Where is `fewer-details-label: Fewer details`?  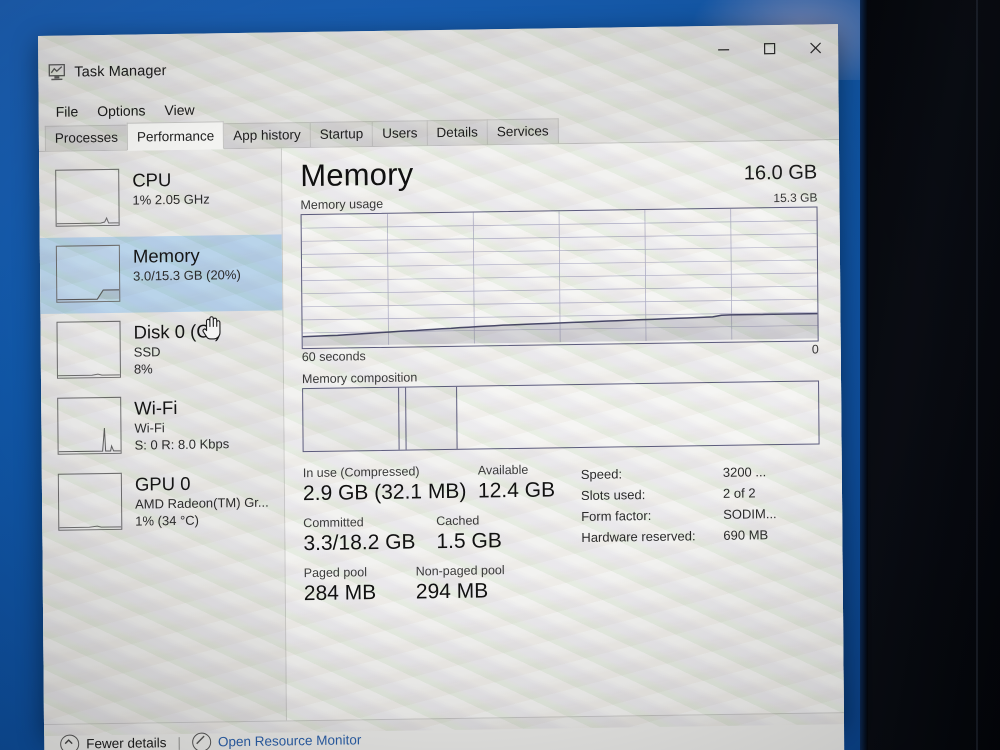 fewer-details-label: Fewer details is located at coordinates (126, 742).